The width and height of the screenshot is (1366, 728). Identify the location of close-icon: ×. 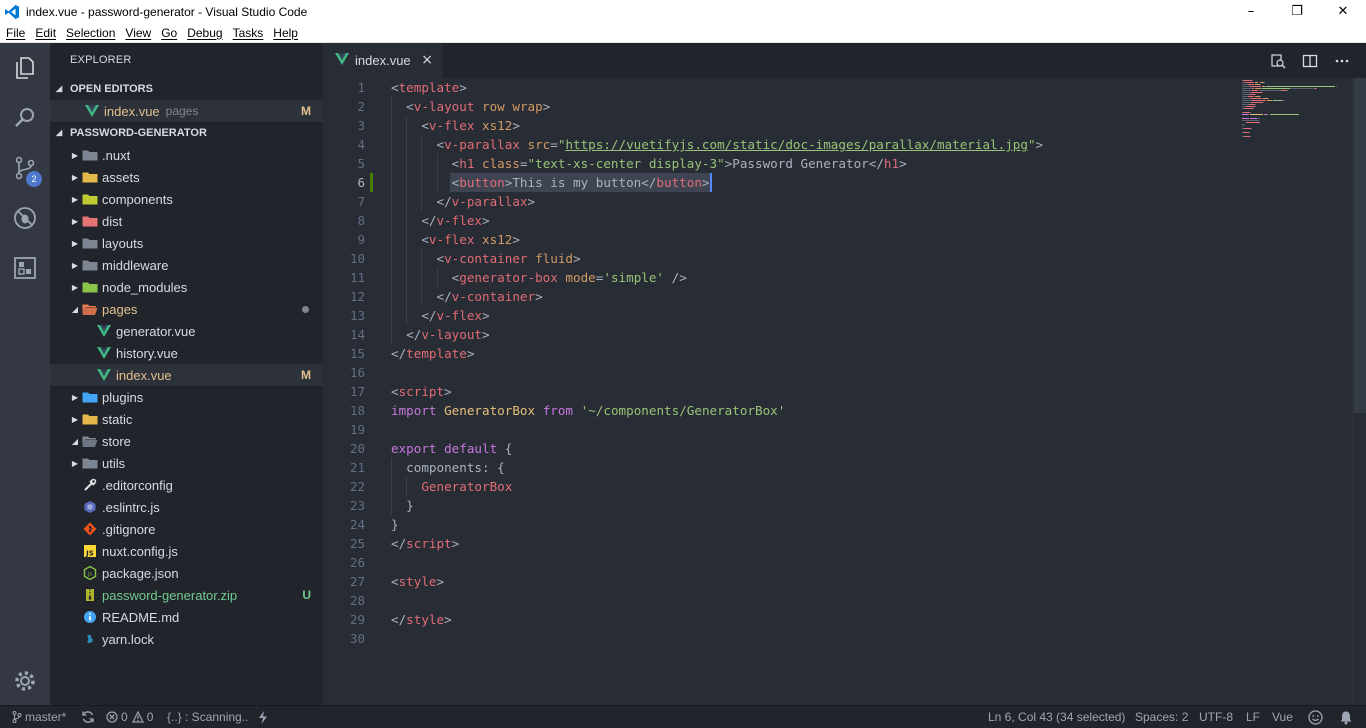
(427, 60).